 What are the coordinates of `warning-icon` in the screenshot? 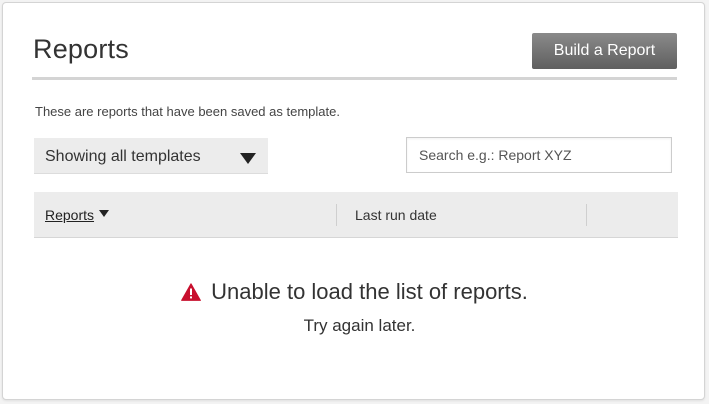 It's located at (191, 292).